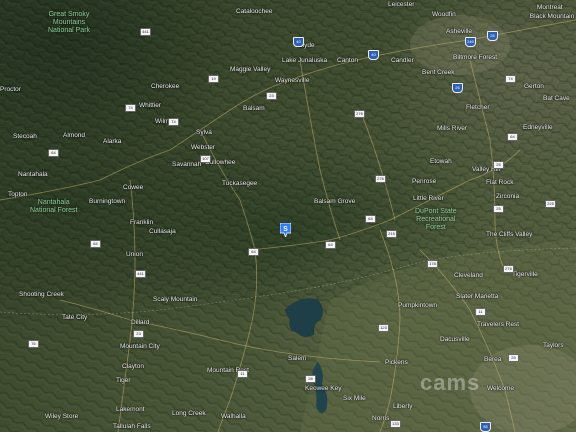 Image resolution: width=576 pixels, height=432 pixels. I want to click on place-label: Bat Cave, so click(556, 98).